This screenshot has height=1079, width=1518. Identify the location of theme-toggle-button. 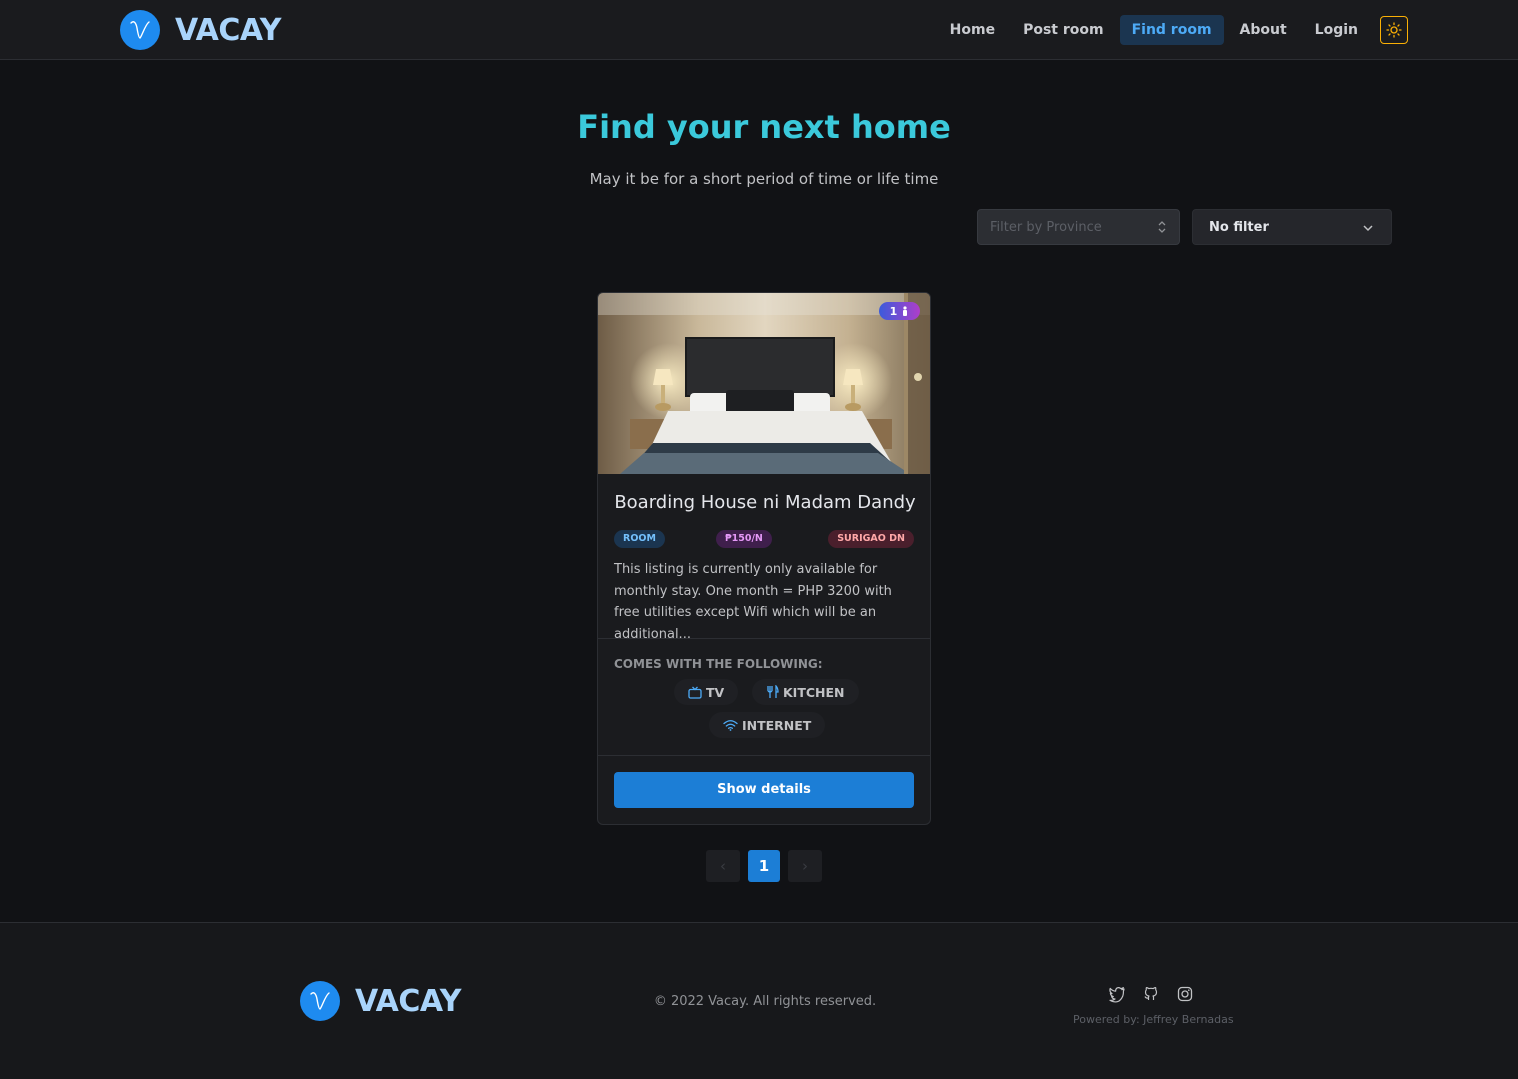
(1394, 30).